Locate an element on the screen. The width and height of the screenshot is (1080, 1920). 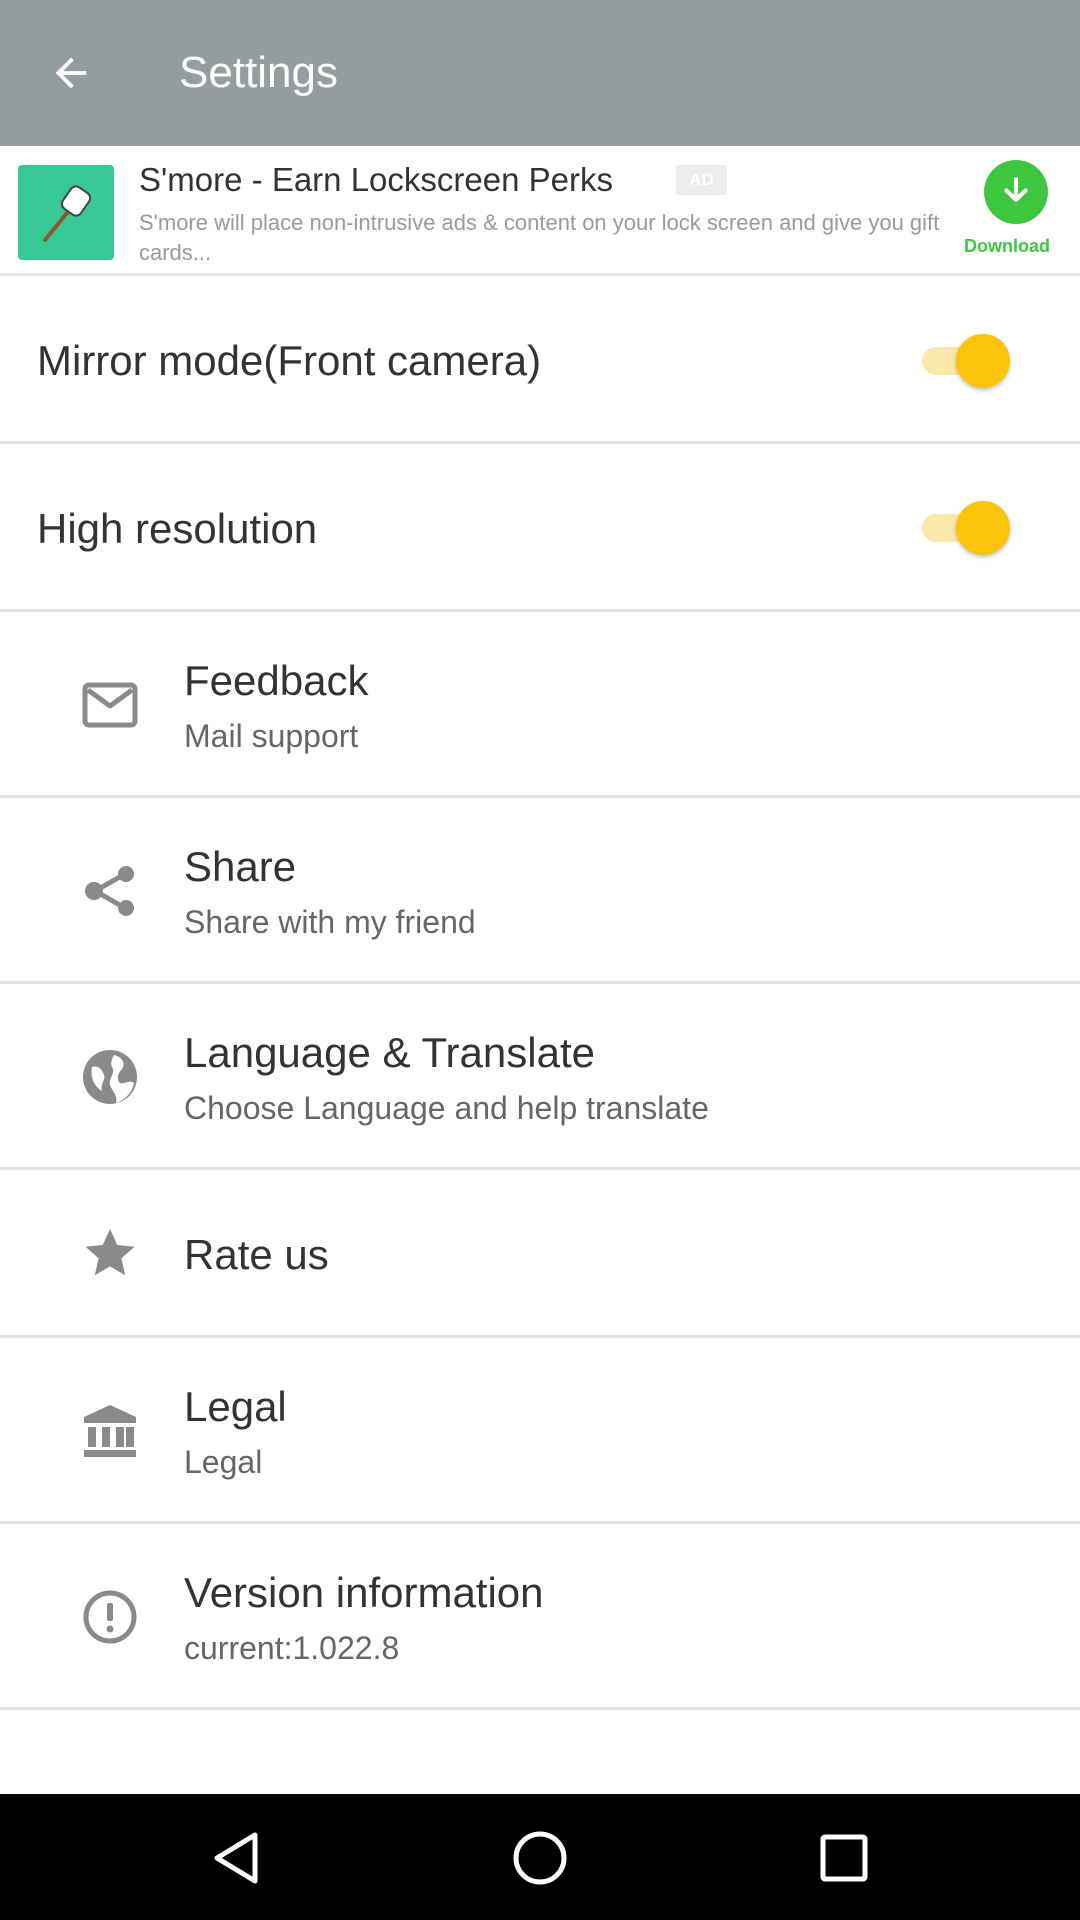
home-circle-icon is located at coordinates (540, 1858).